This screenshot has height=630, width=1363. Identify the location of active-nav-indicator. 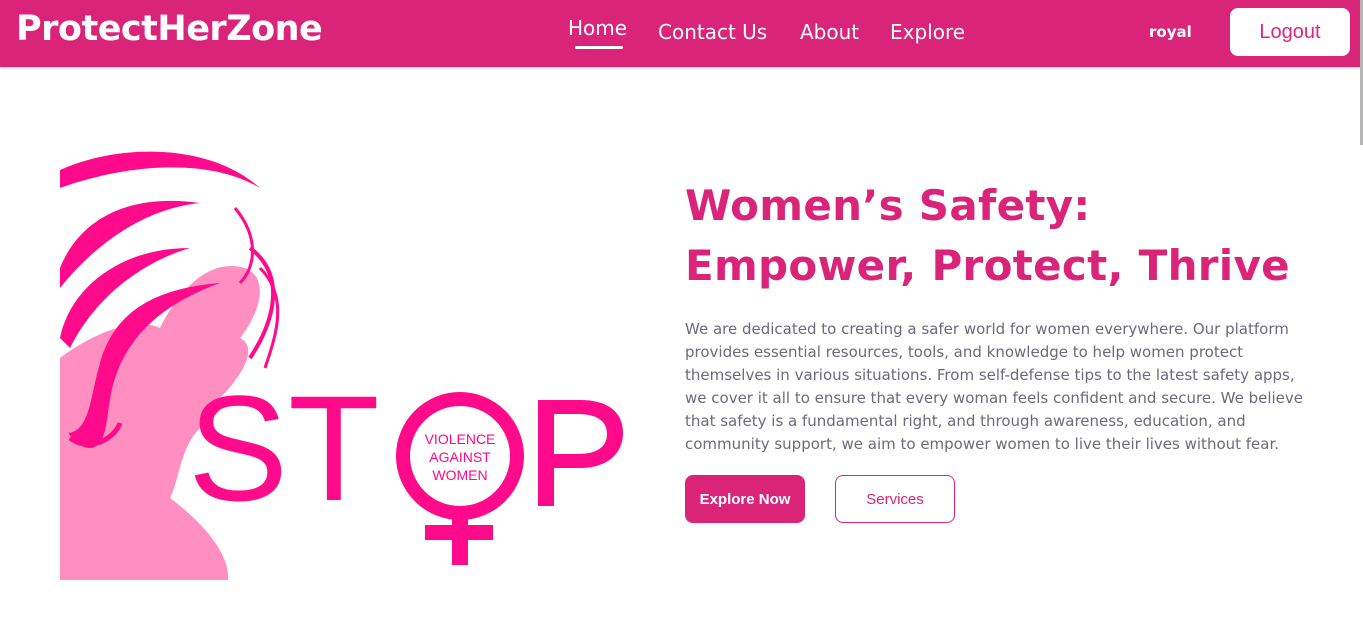
(599, 47).